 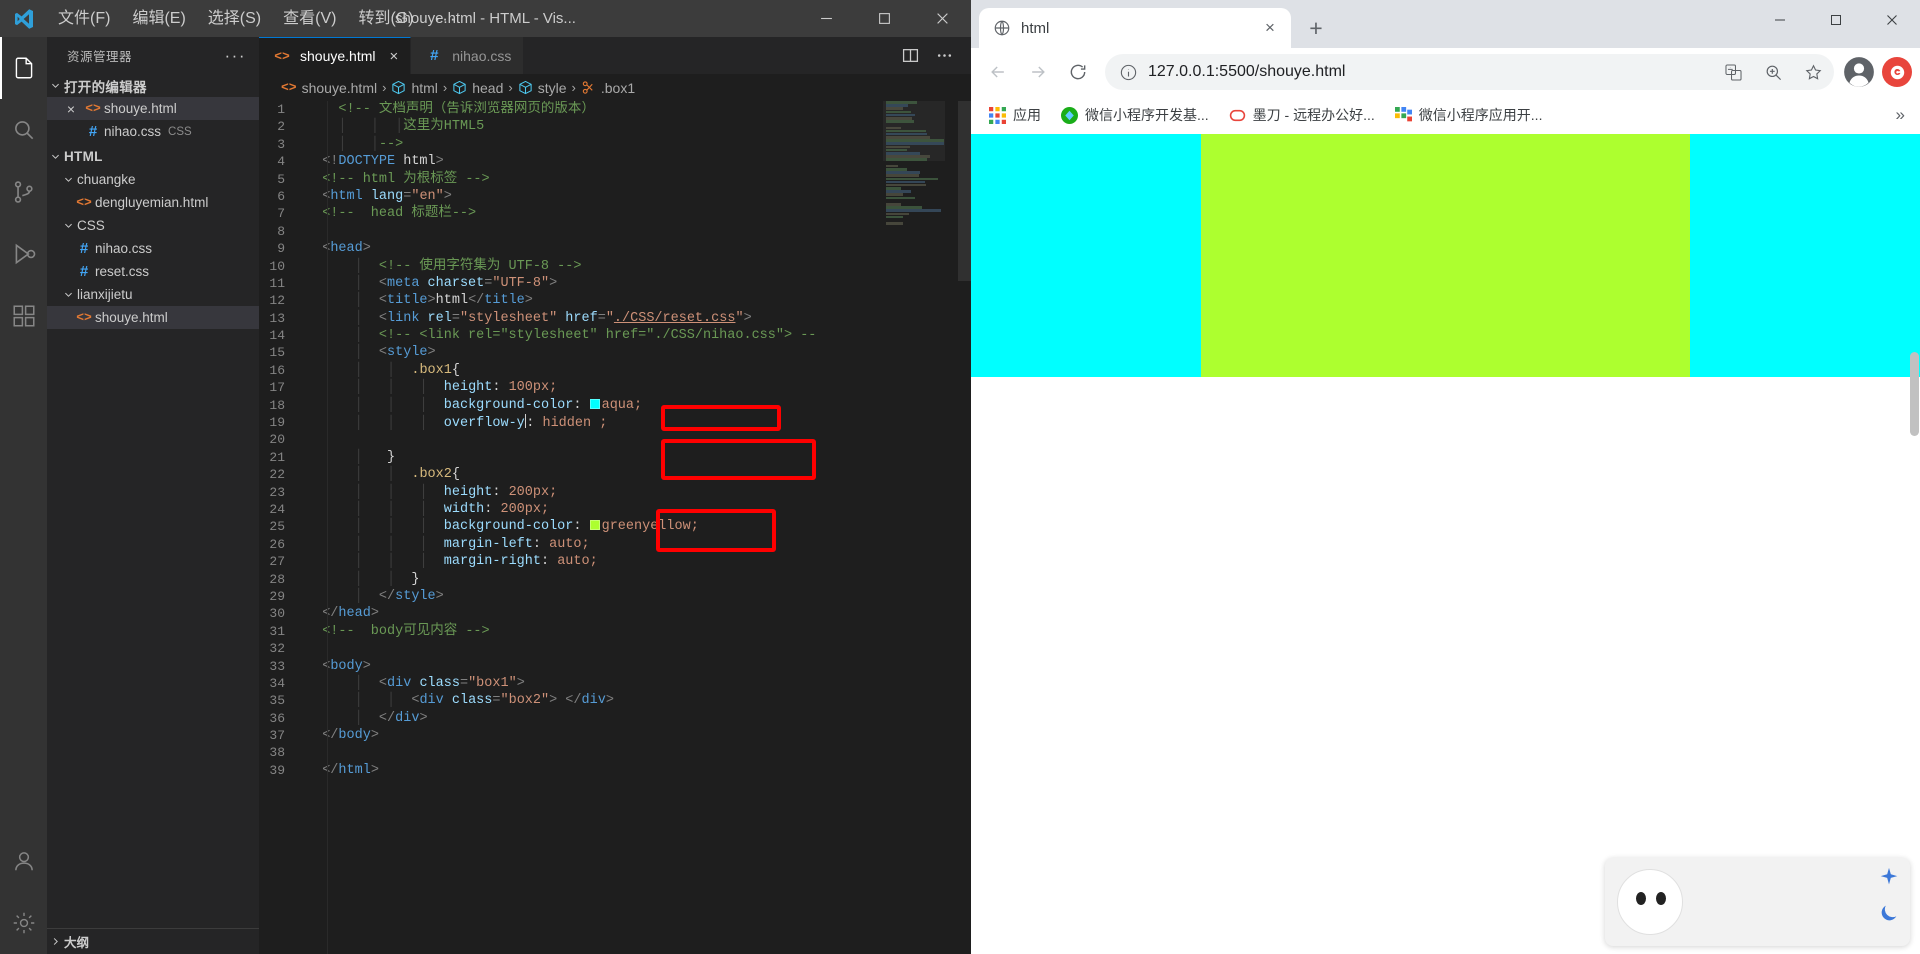 I want to click on code-line: 32, so click(x=615, y=648).